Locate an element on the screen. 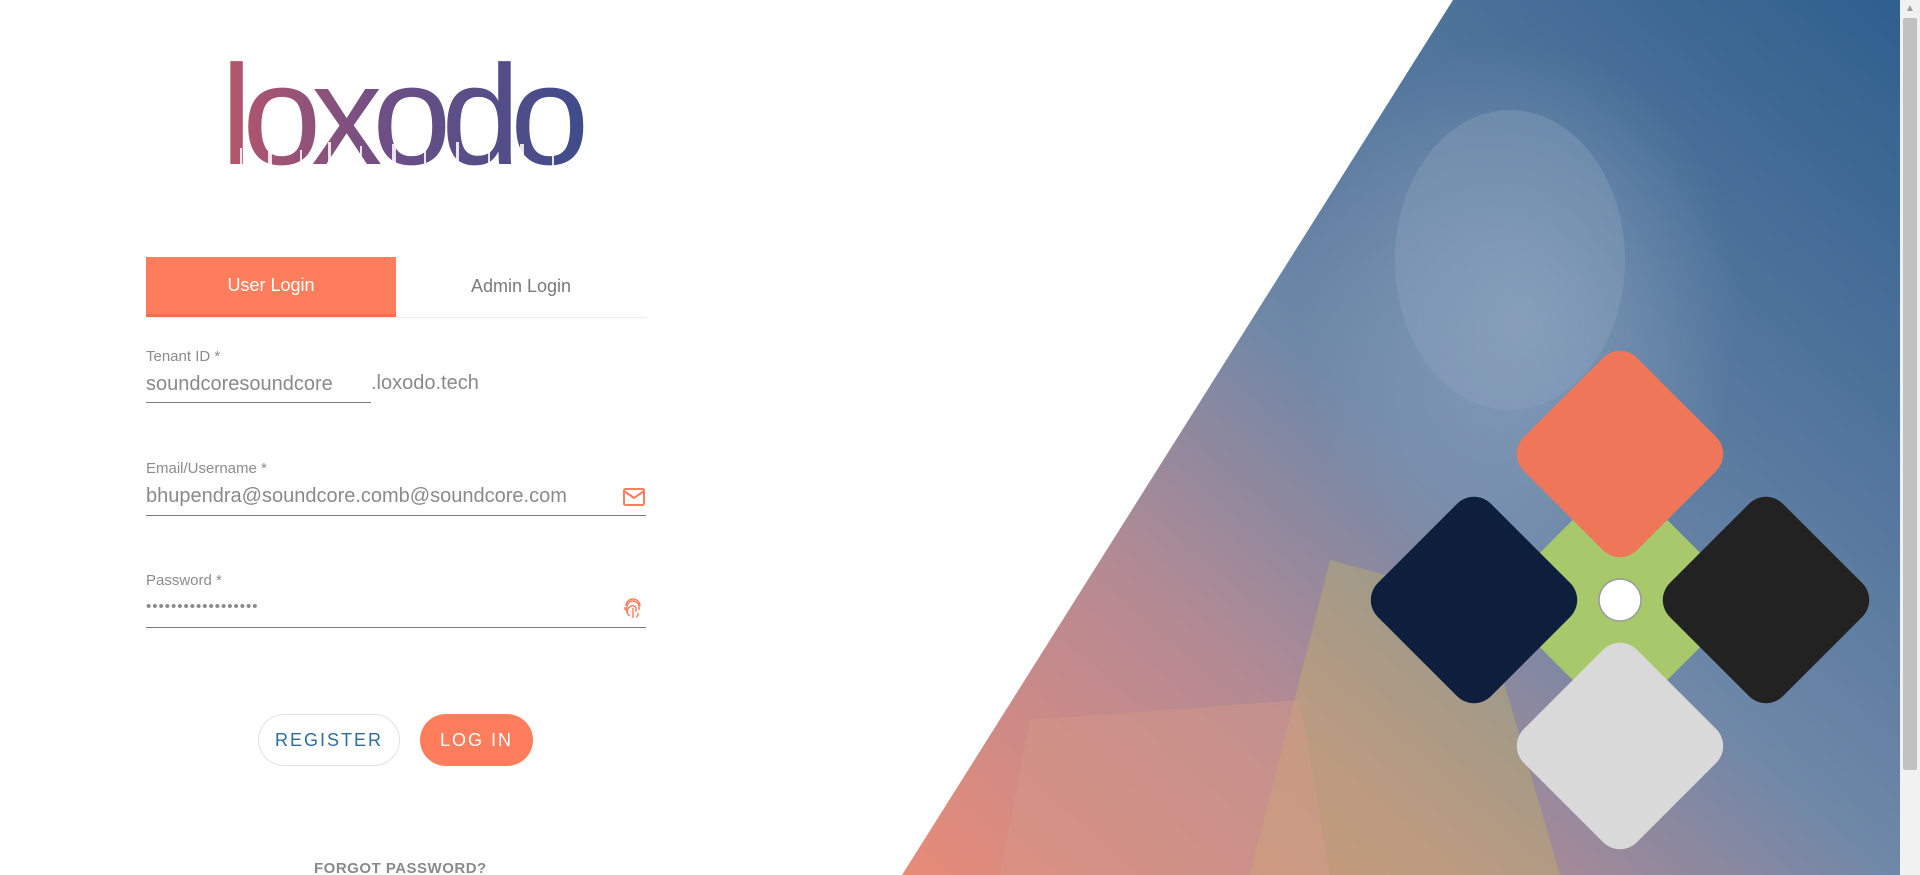 The width and height of the screenshot is (1920, 875). mail-icon is located at coordinates (634, 497).